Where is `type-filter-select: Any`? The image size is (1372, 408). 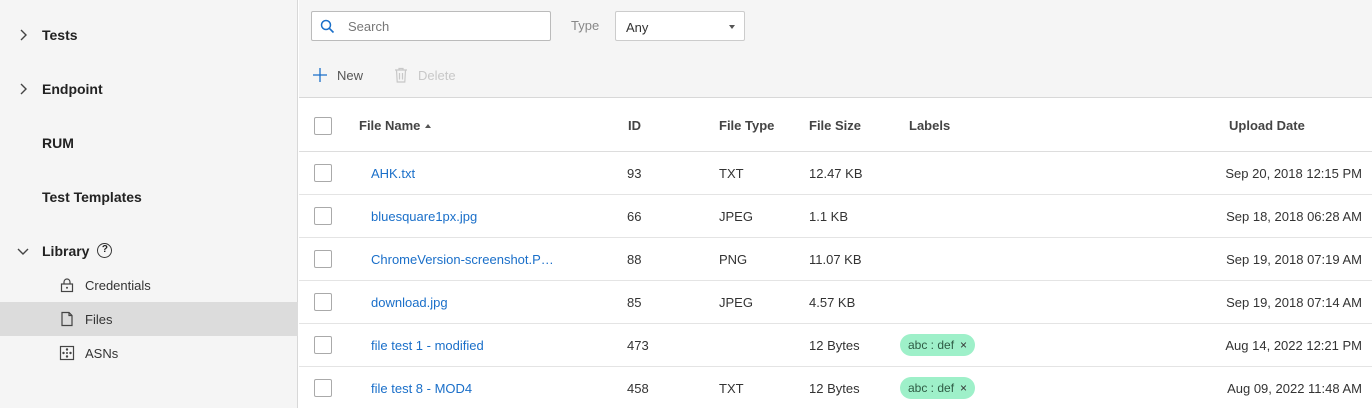 type-filter-select: Any is located at coordinates (680, 26).